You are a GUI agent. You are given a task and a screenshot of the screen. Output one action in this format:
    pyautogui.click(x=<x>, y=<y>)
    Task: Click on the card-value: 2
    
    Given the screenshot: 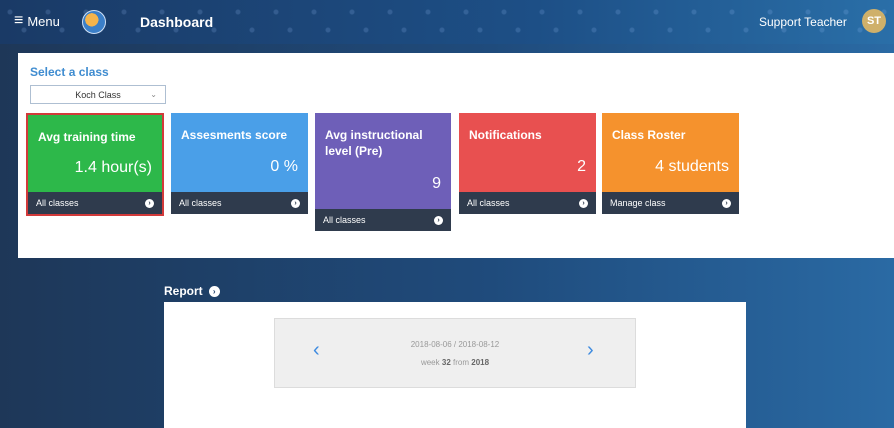 What is the action you would take?
    pyautogui.click(x=581, y=166)
    